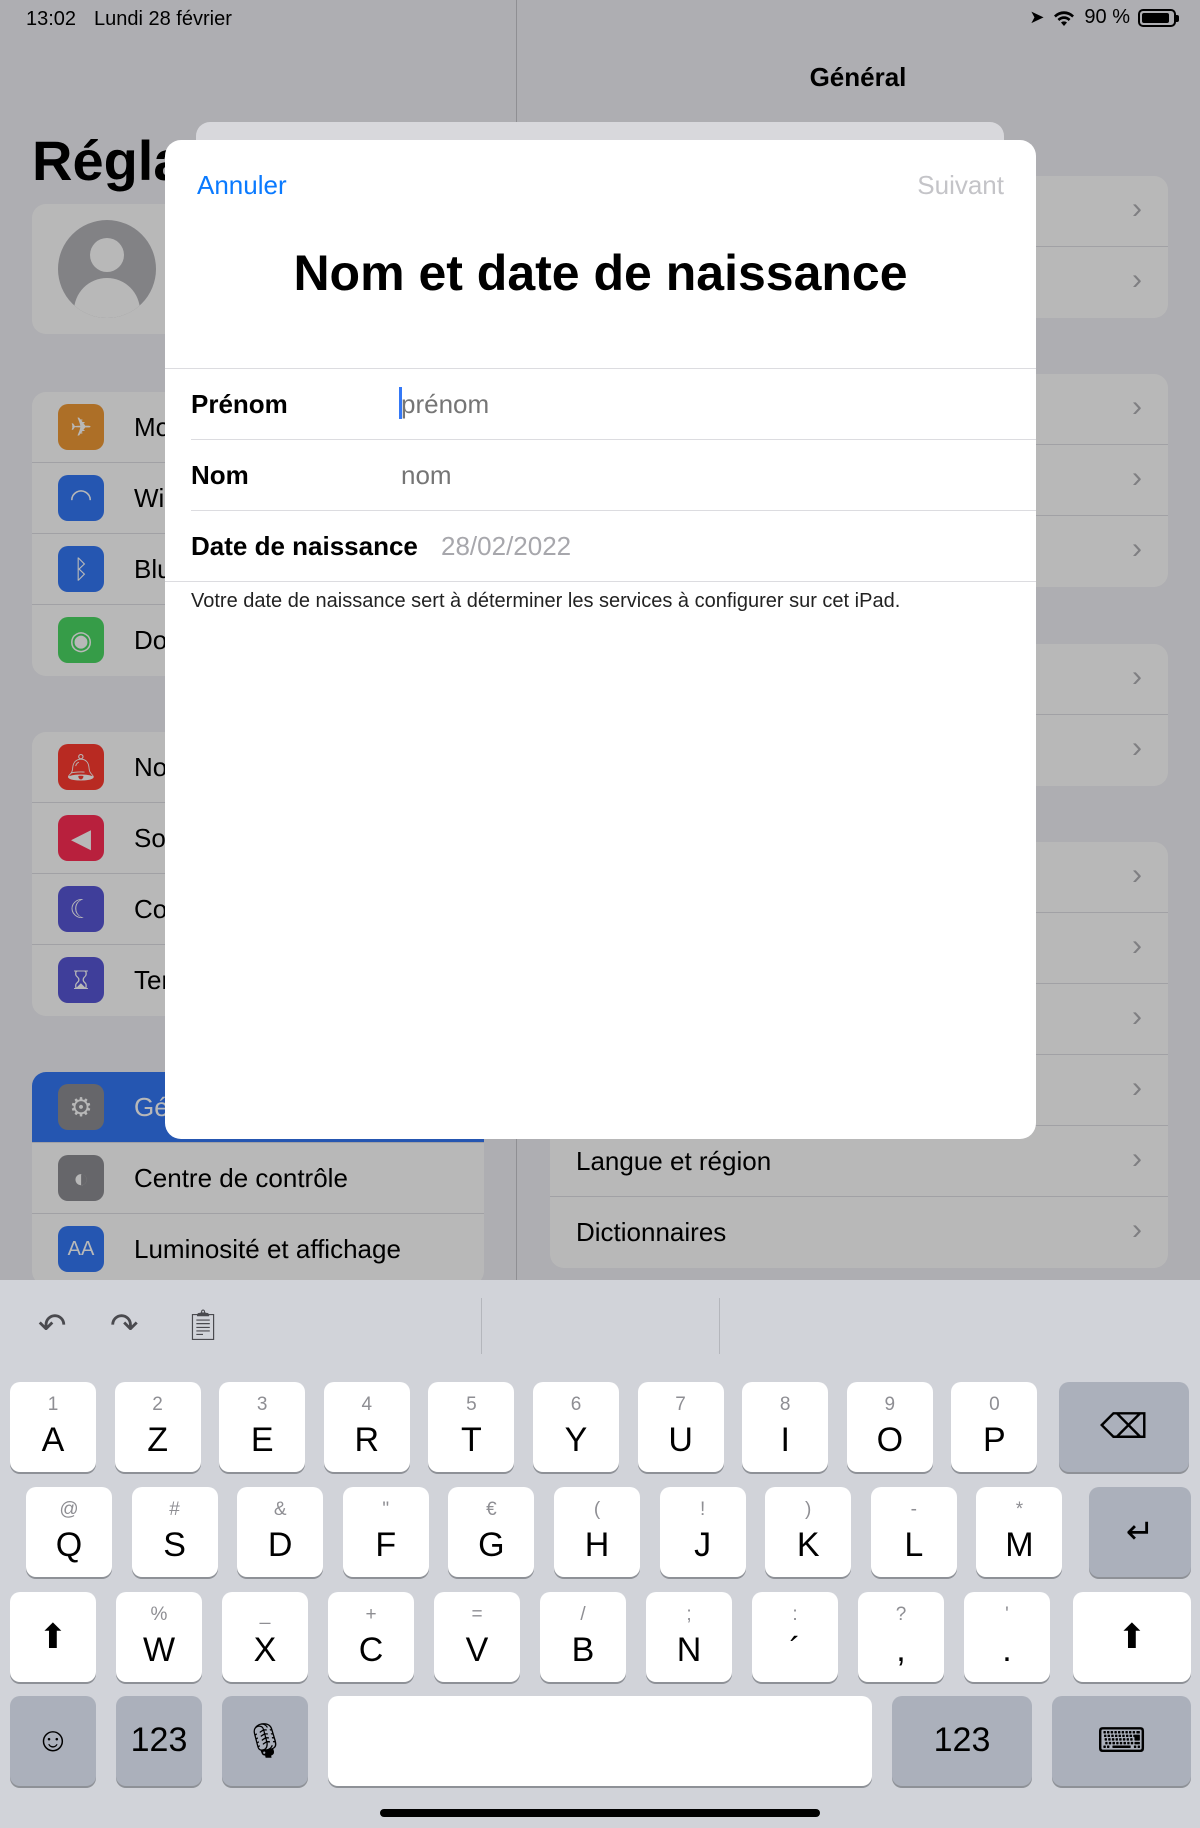 The image size is (1200, 1828). I want to click on key-label: P, so click(994, 1440).